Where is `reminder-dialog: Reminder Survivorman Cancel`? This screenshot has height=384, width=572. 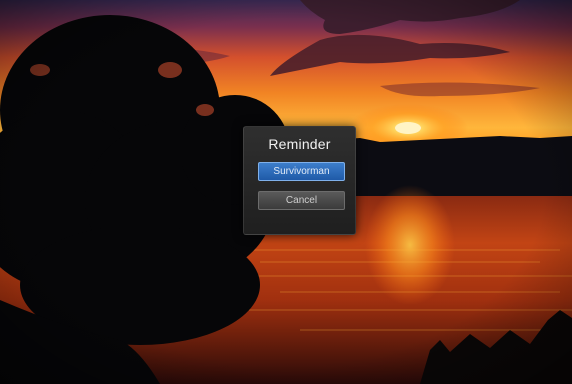
reminder-dialog: Reminder Survivorman Cancel is located at coordinates (299, 180).